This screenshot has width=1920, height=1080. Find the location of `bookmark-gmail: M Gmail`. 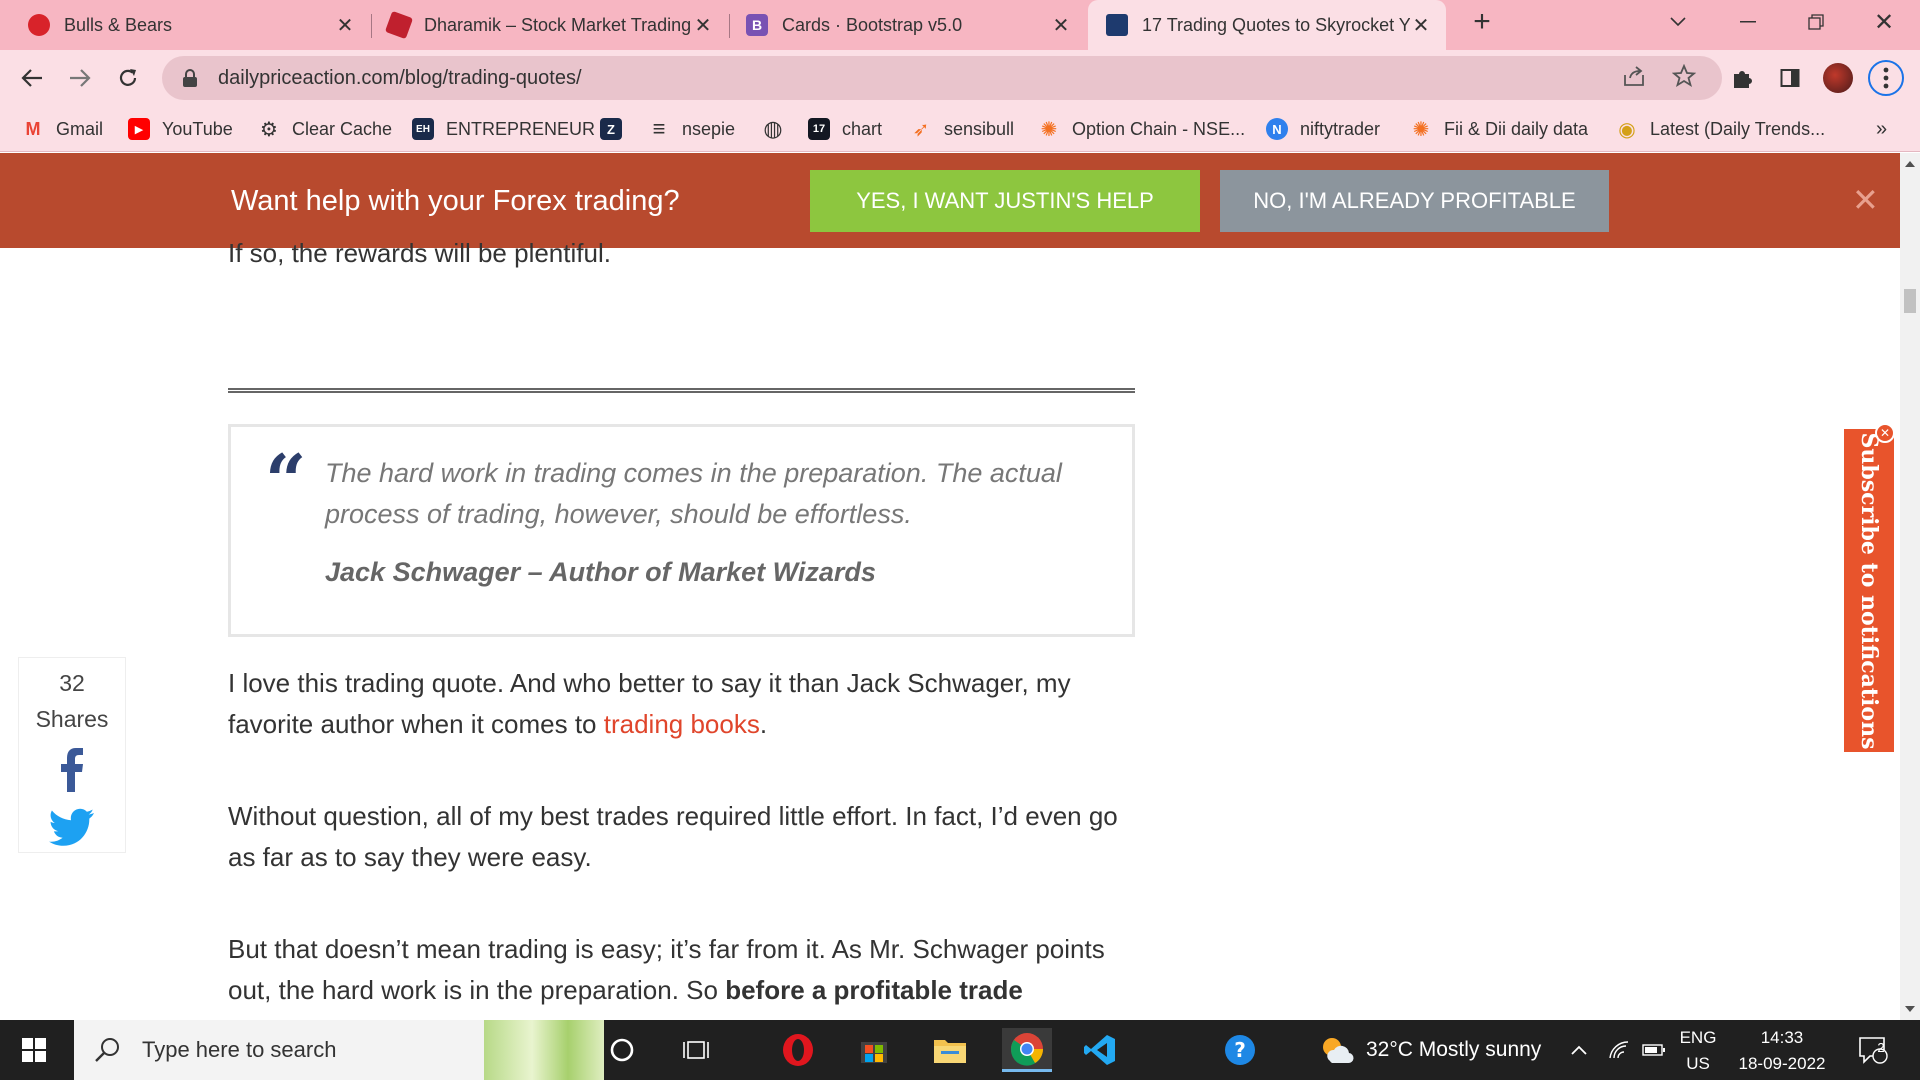

bookmark-gmail: M Gmail is located at coordinates (63, 129).